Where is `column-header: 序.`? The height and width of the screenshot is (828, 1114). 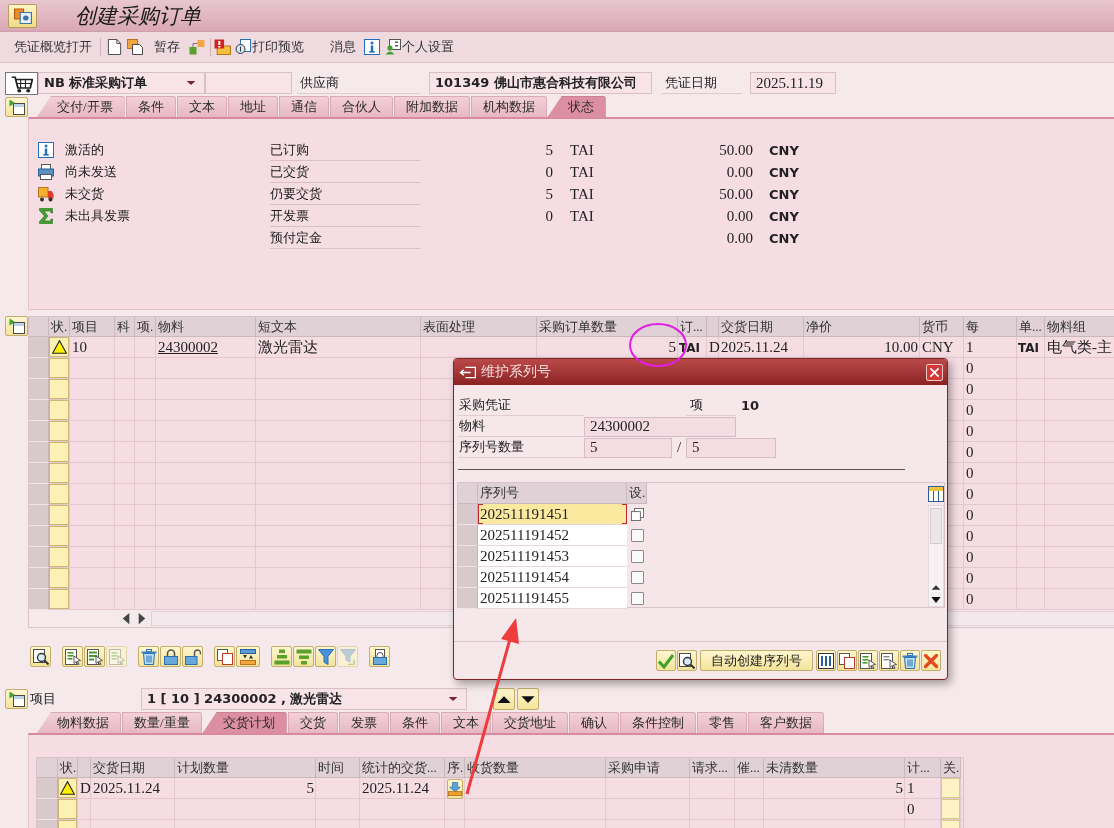
column-header: 序. is located at coordinates (455, 768).